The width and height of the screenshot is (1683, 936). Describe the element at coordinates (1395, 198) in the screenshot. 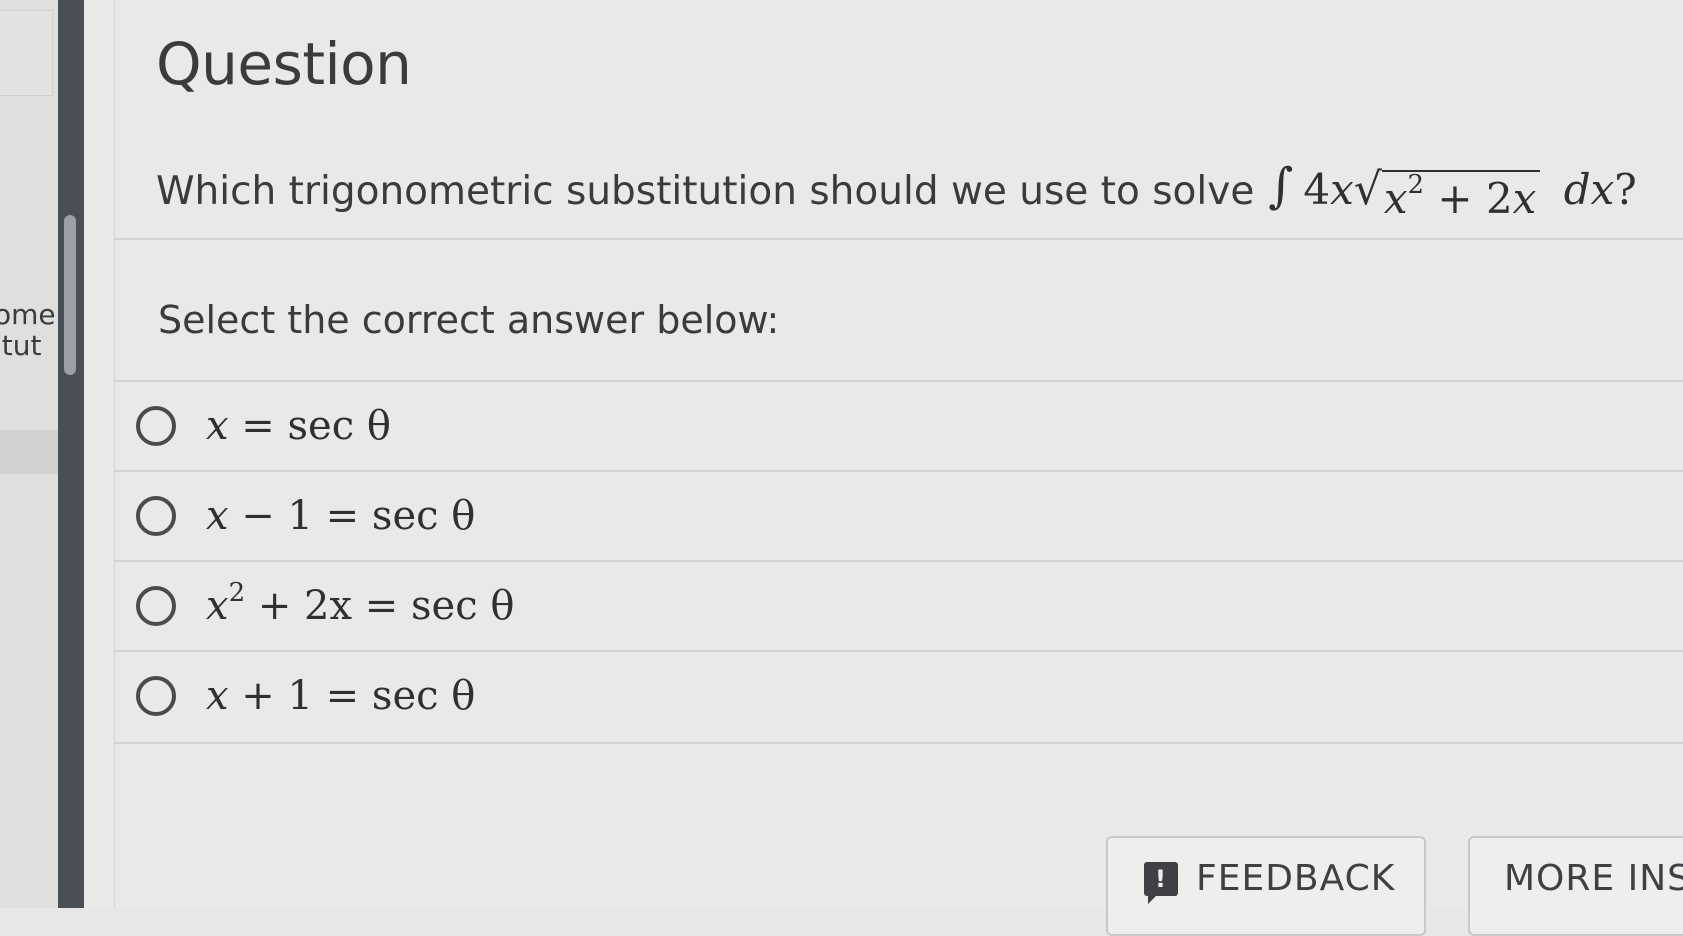

I see `radicand-base: x` at that location.